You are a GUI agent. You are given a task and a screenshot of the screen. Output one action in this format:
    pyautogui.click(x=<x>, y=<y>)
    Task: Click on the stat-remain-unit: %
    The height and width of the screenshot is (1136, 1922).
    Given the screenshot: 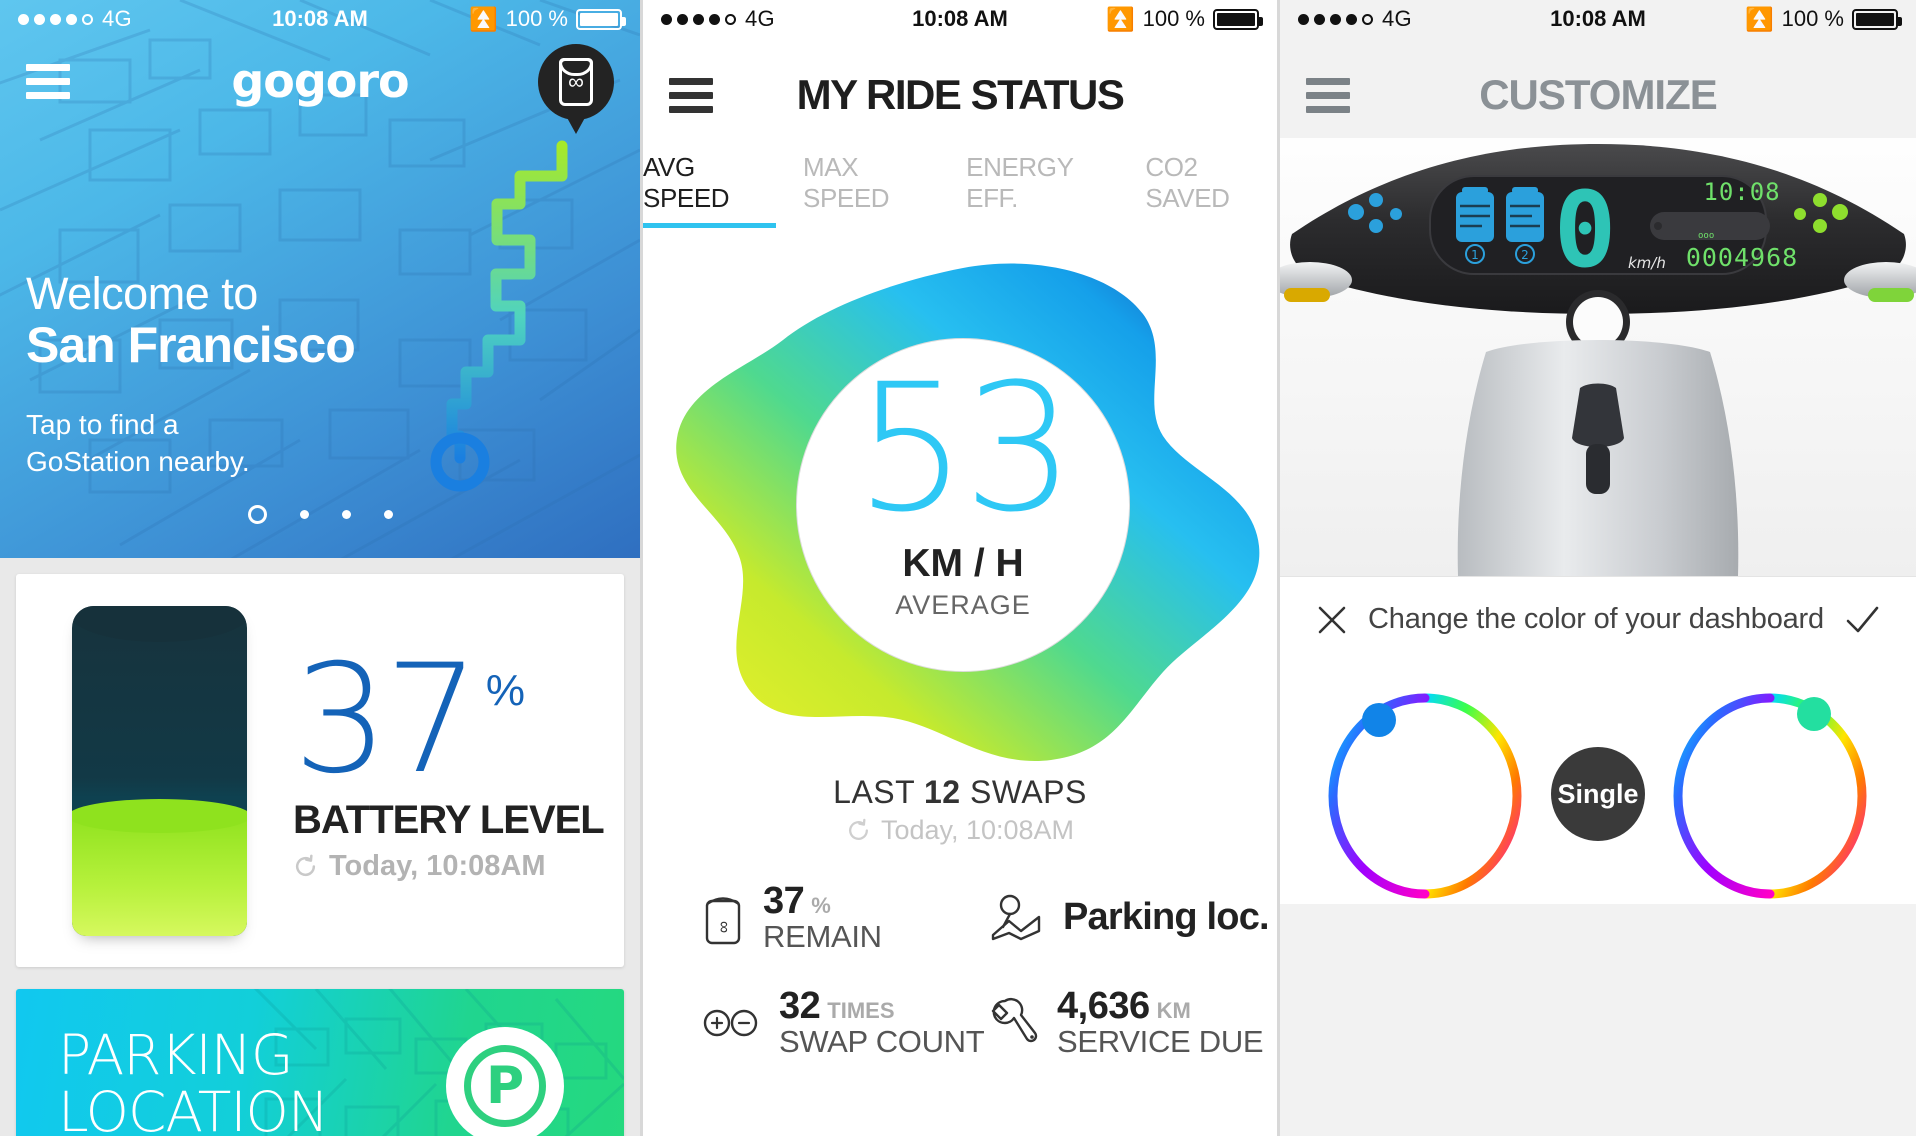 What is the action you would take?
    pyautogui.click(x=821, y=905)
    